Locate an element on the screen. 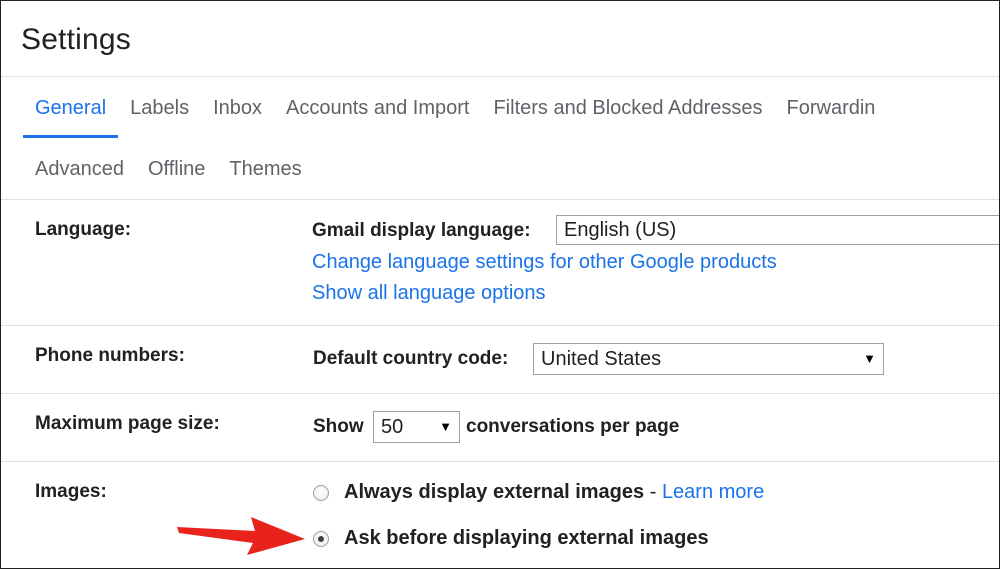 This screenshot has width=1000, height=569. display-language-select: English (US) is located at coordinates (777, 230).